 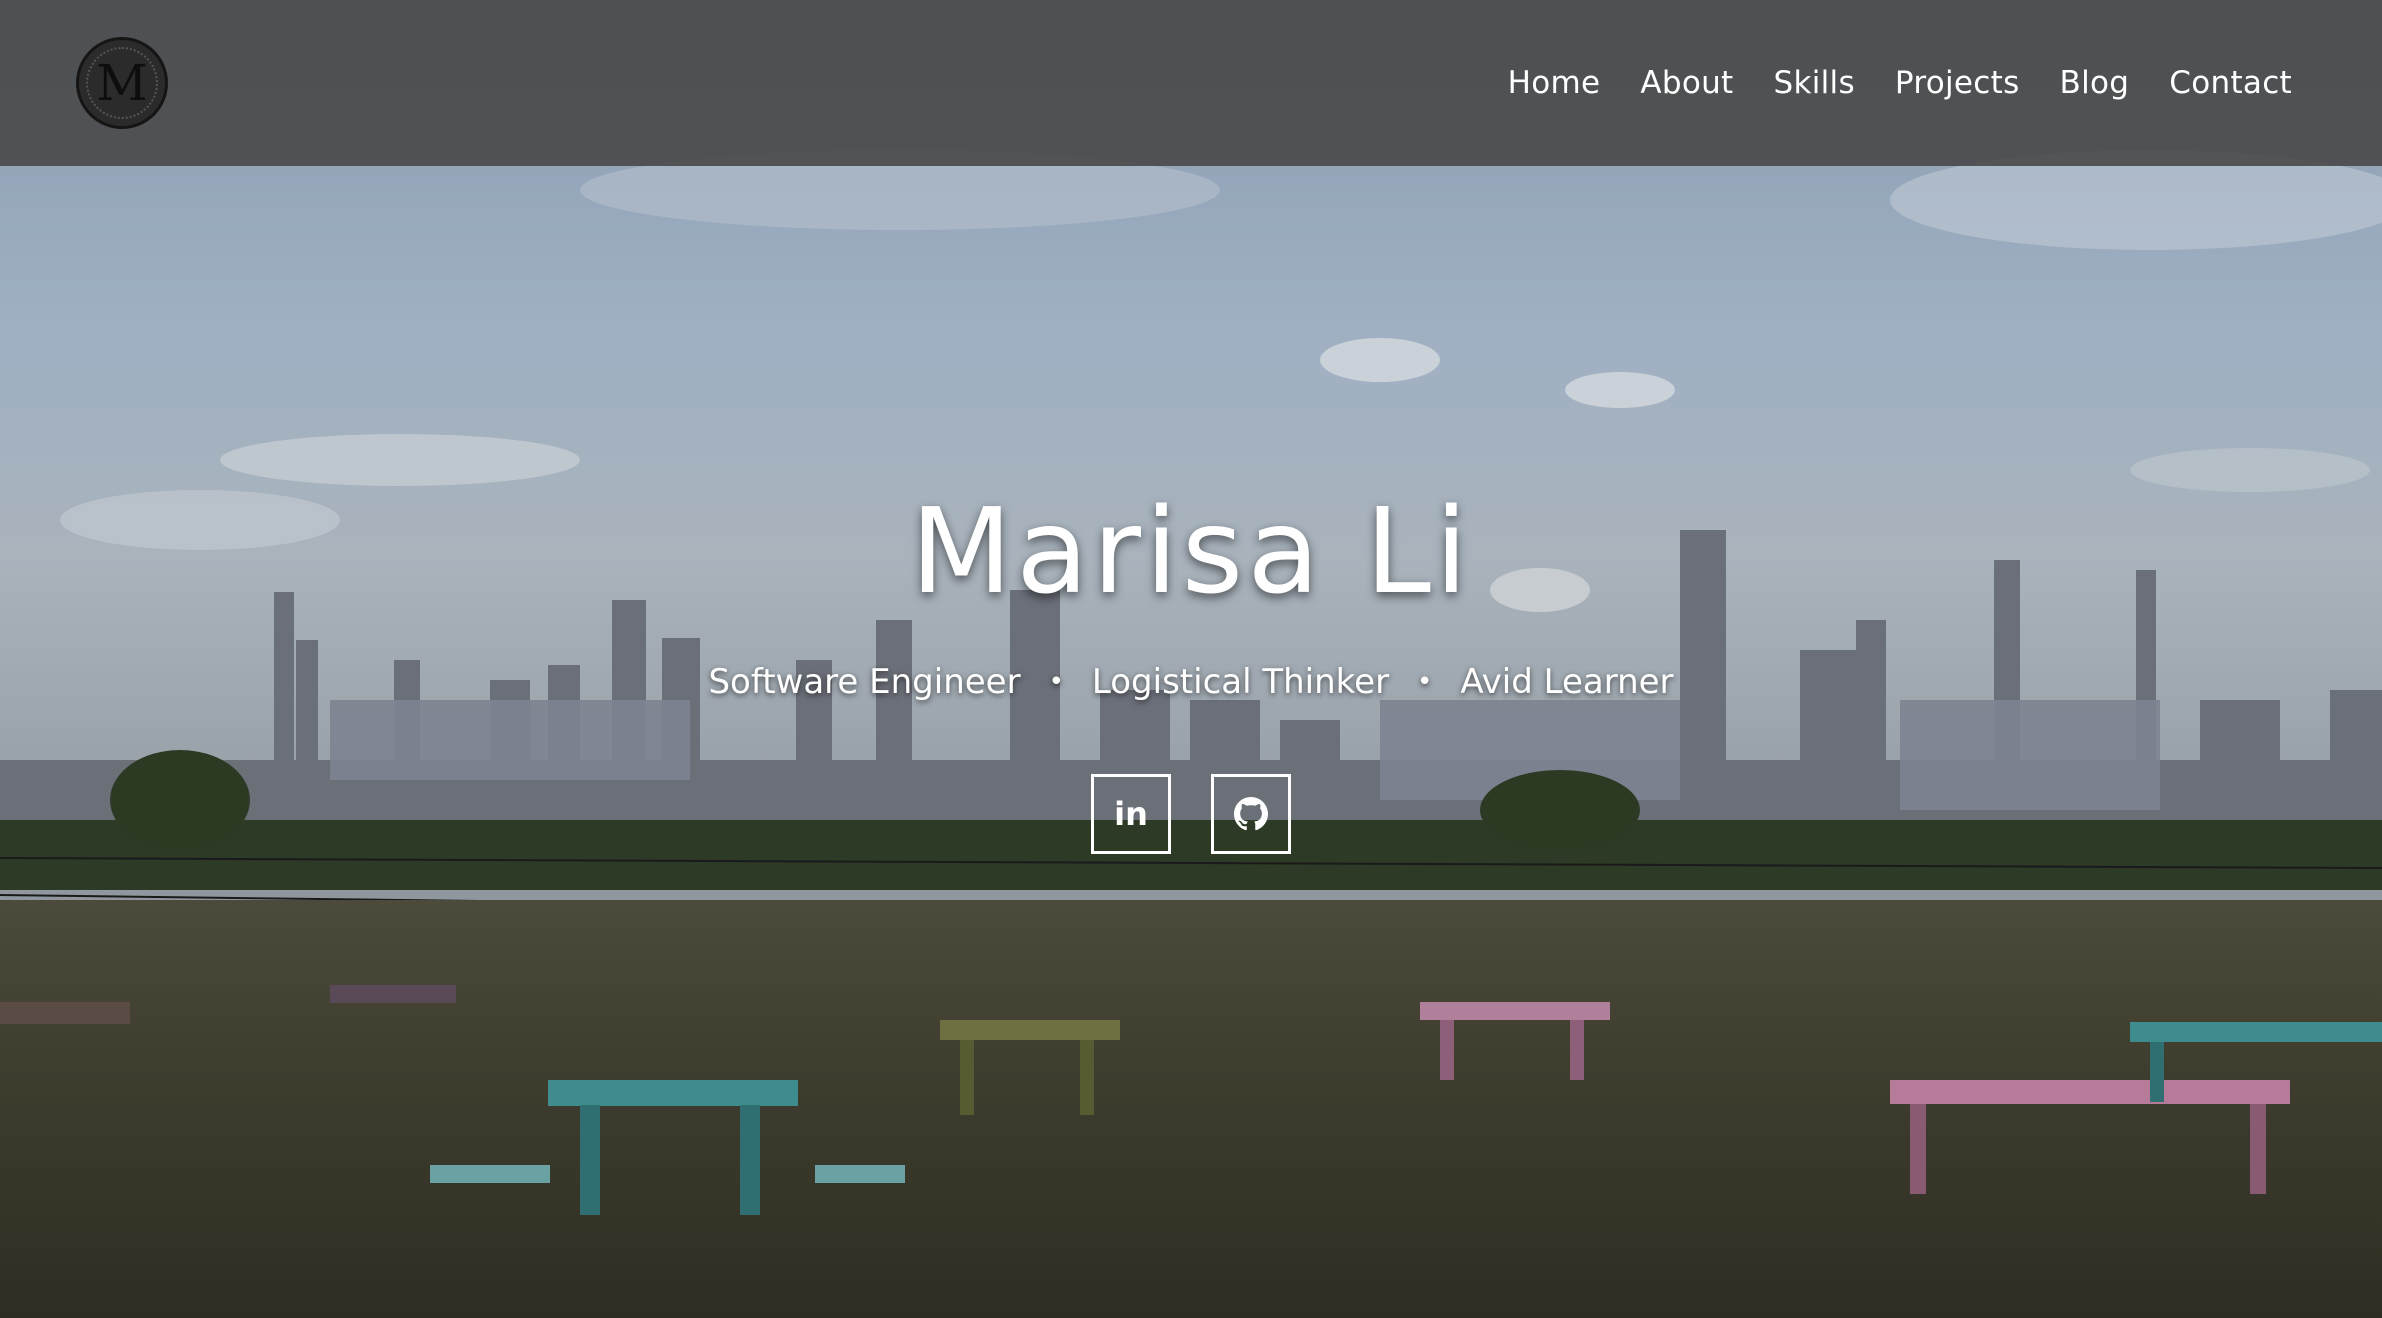 What do you see at coordinates (864, 682) in the screenshot?
I see `tagline-item: Software Engineer` at bounding box center [864, 682].